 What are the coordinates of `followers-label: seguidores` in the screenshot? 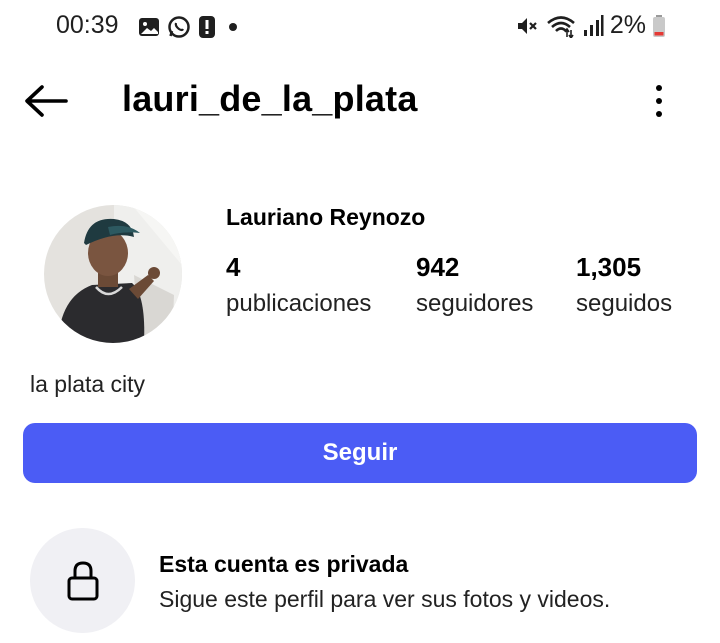 It's located at (474, 304).